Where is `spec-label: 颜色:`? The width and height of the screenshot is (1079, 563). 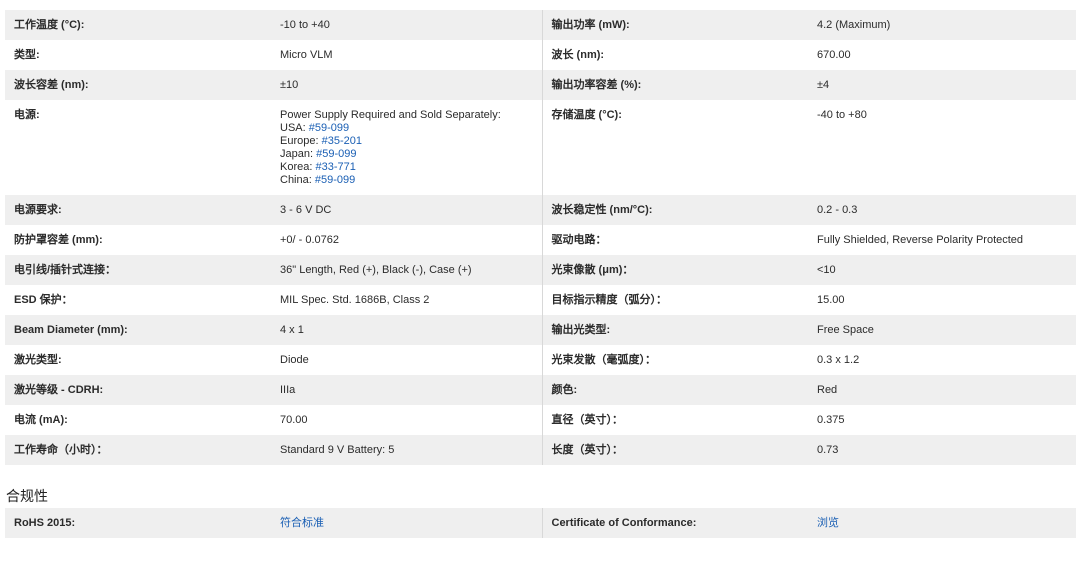 spec-label: 颜色: is located at coordinates (674, 390).